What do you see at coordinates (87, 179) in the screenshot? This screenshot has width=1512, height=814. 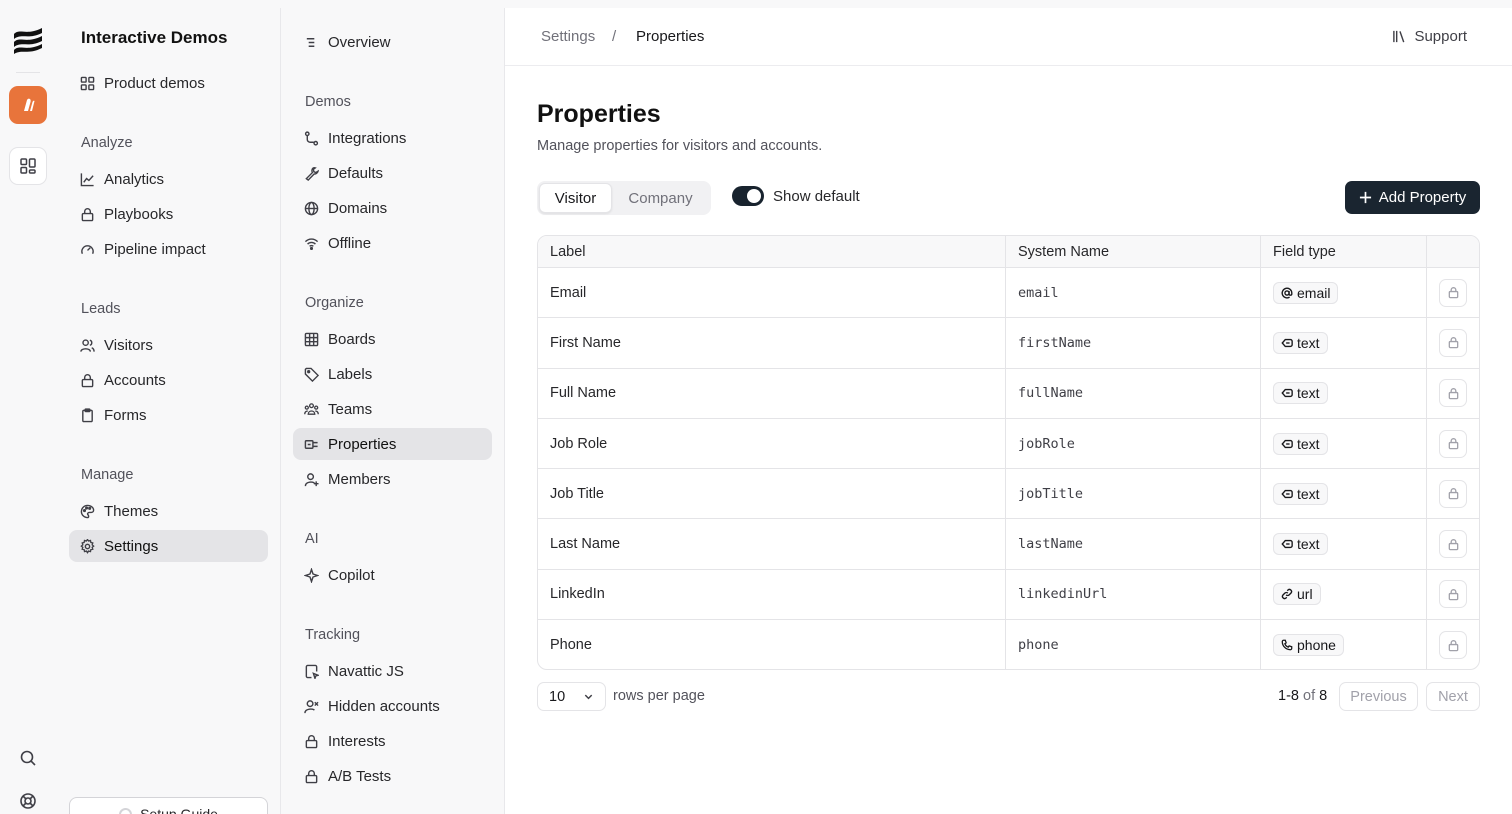 I see `line-chart-icon` at bounding box center [87, 179].